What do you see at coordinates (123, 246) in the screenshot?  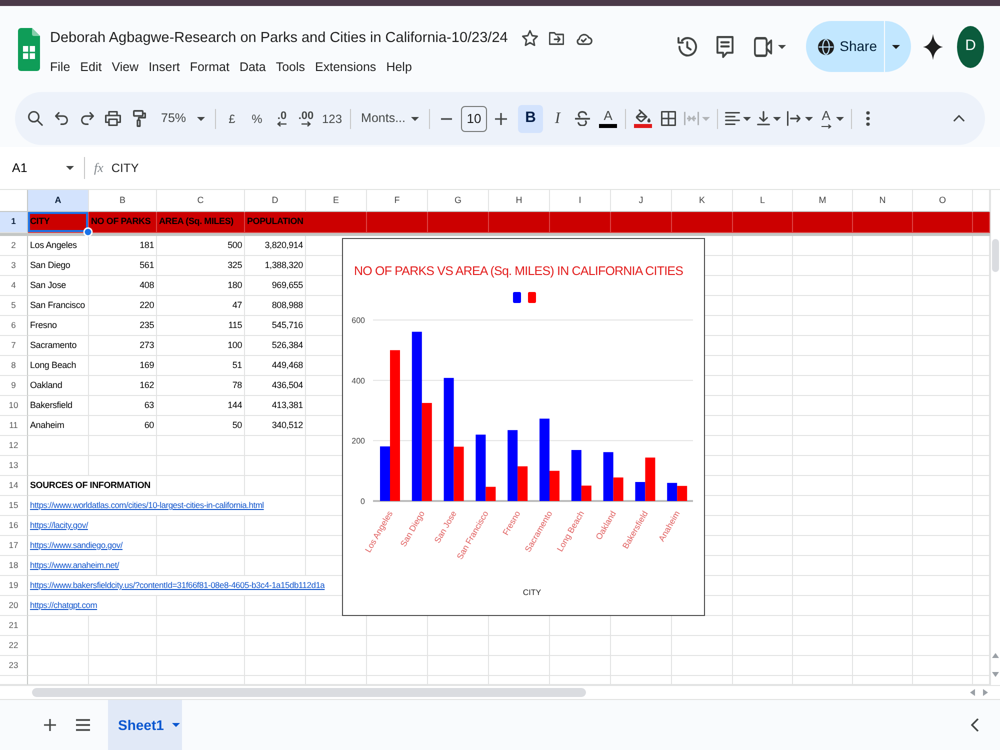 I see `table-cell: 181` at bounding box center [123, 246].